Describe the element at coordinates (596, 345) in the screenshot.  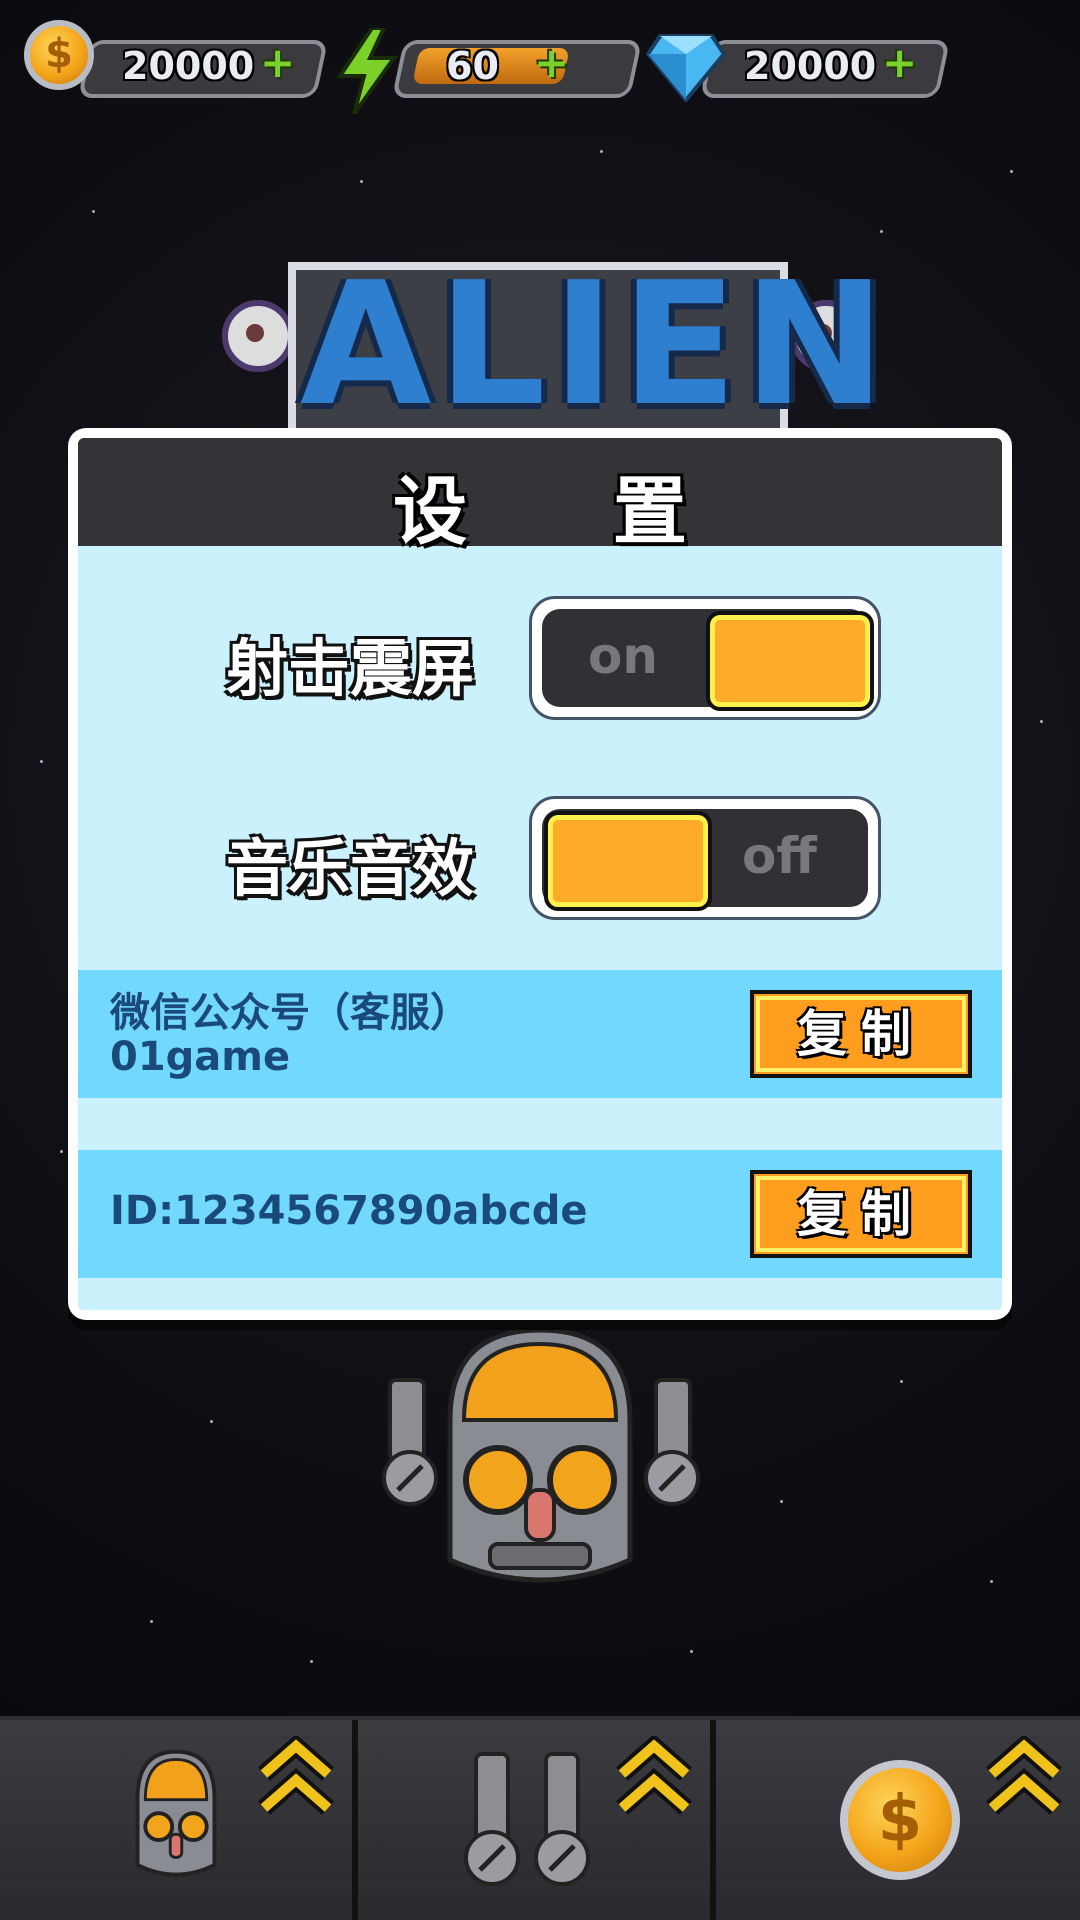
I see `game-logo: ALIEN` at that location.